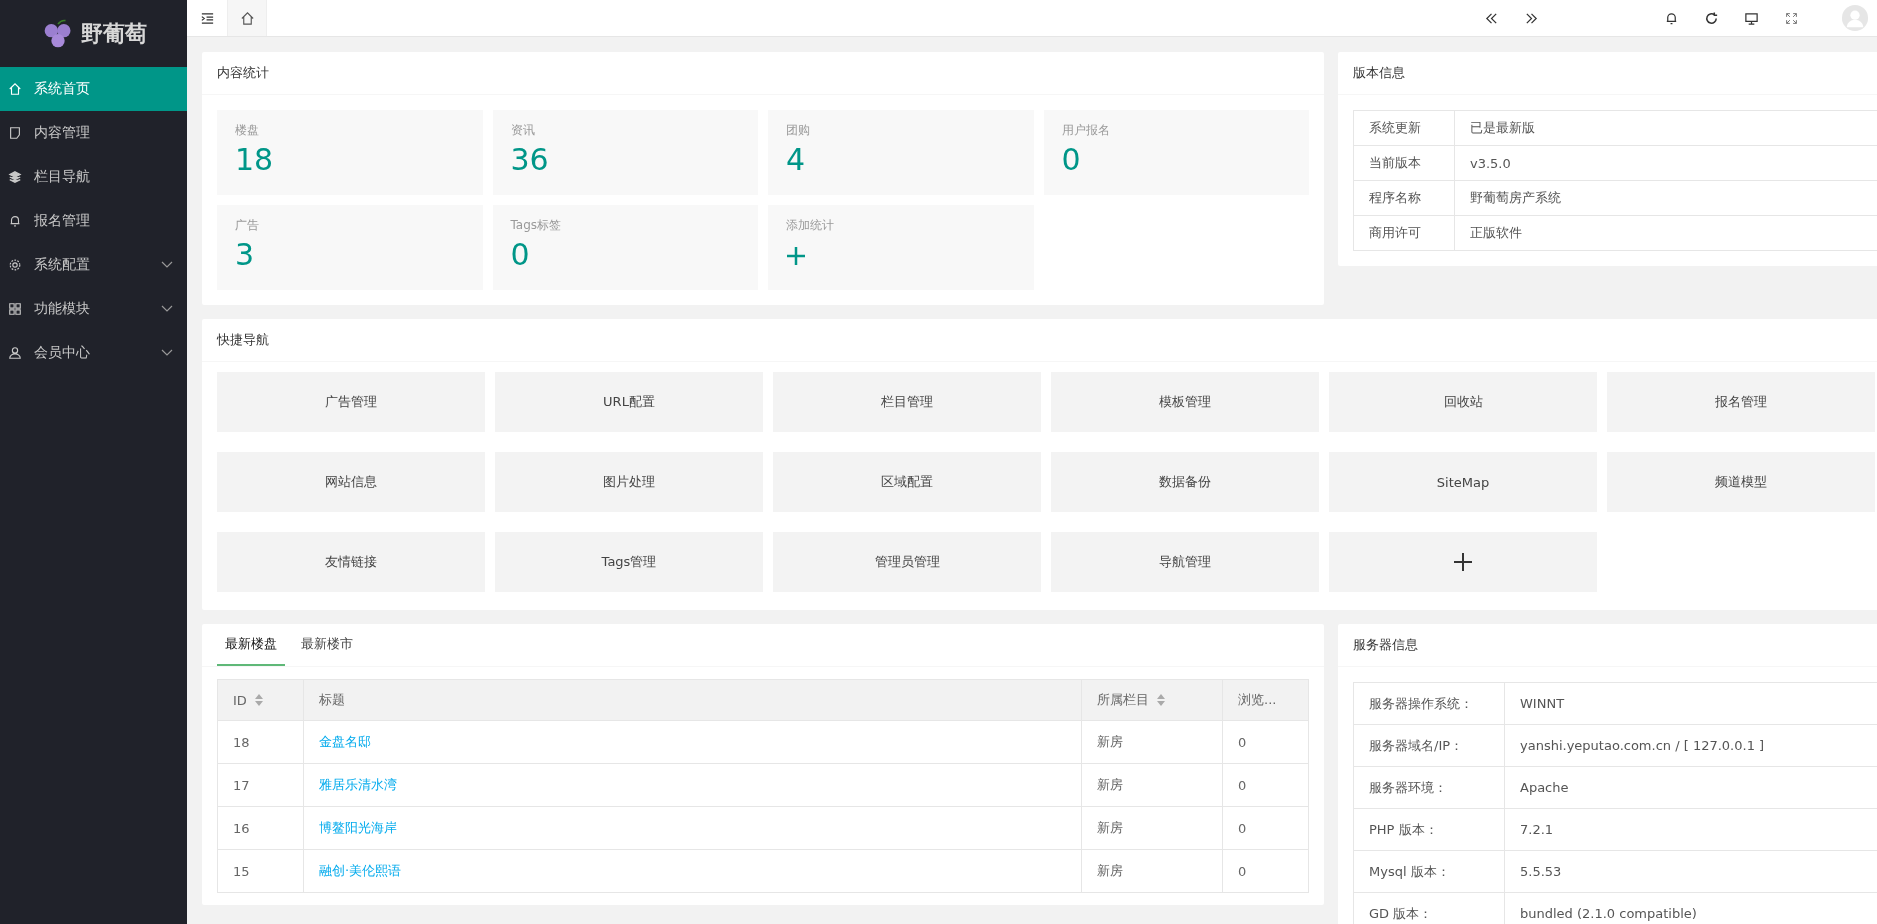 The height and width of the screenshot is (924, 1877). I want to click on sidebar-item: 系统配置, so click(93, 265).